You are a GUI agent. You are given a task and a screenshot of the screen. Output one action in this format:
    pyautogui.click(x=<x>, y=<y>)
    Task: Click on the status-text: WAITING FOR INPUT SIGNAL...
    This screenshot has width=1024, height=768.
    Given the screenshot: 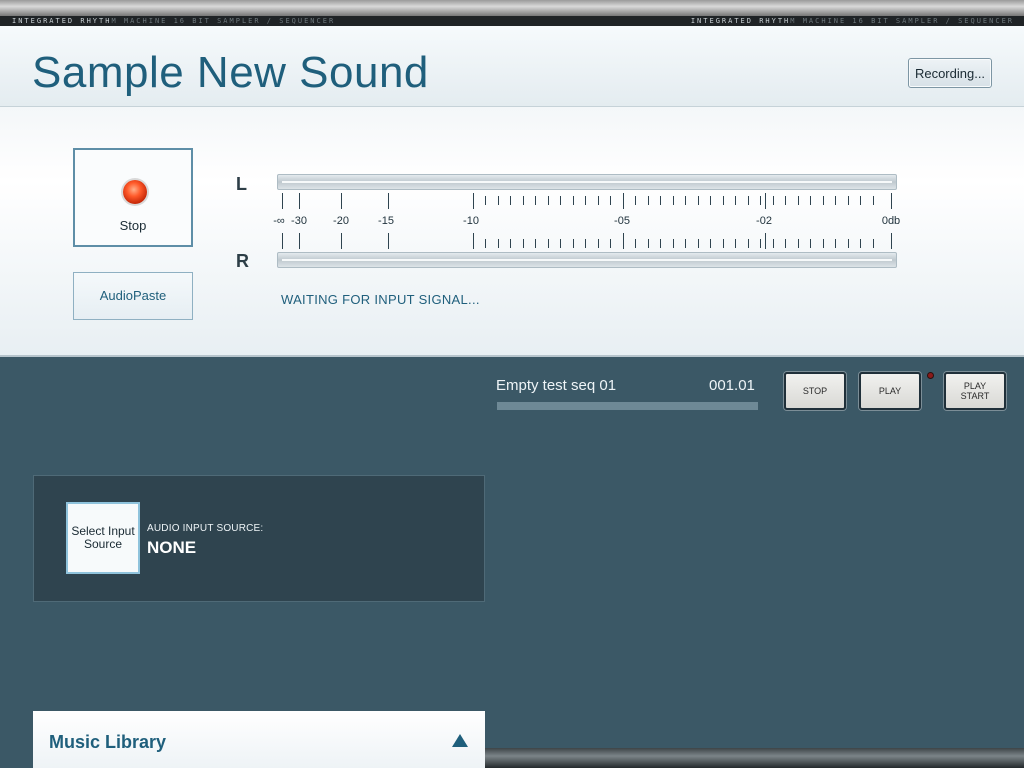 What is the action you would take?
    pyautogui.click(x=380, y=299)
    